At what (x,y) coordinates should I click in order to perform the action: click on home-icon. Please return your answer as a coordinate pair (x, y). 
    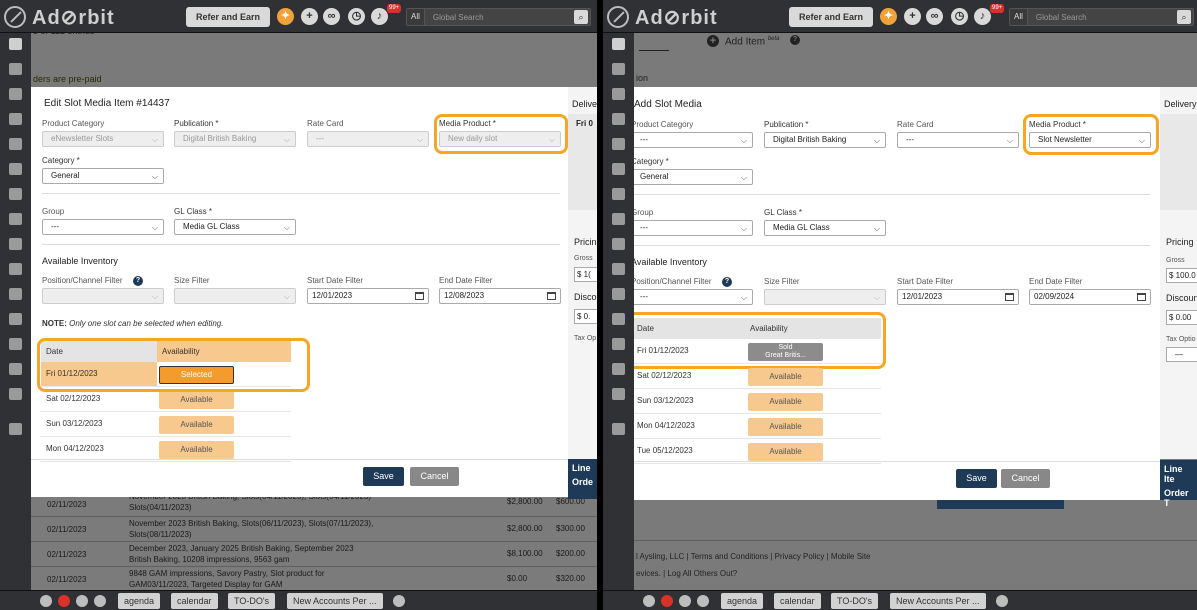
    Looking at the image, I should click on (618, 44).